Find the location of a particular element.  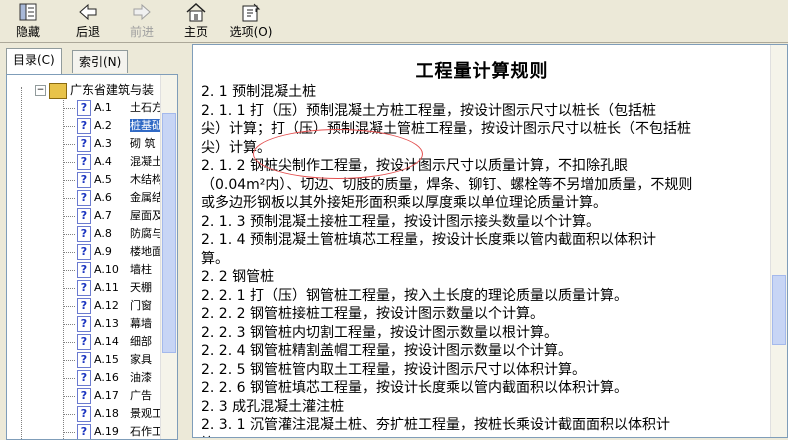

tree-item: ? A.19 石作工 is located at coordinates (113, 431).